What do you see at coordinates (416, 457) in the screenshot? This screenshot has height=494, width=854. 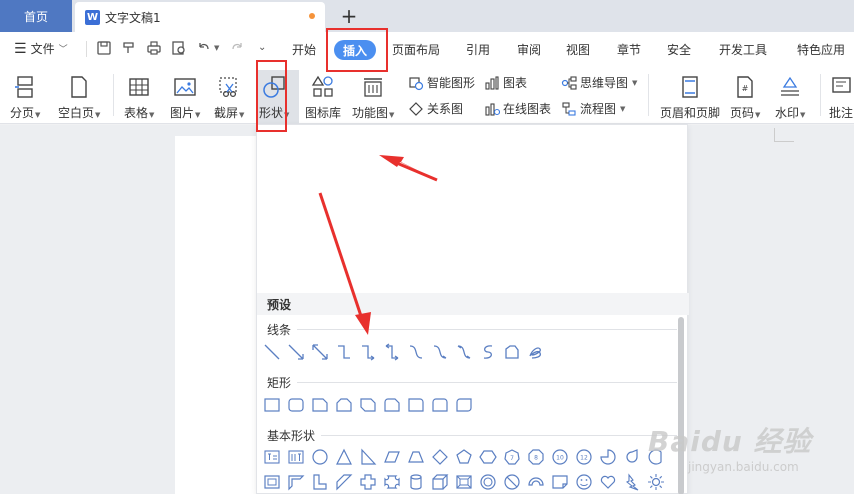 I see `trapezoid-shape` at bounding box center [416, 457].